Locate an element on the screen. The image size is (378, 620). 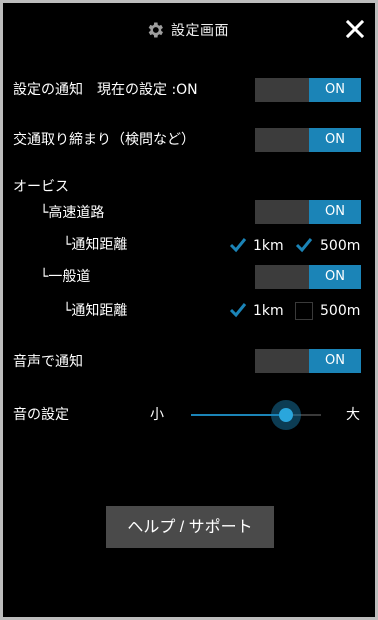
voice-notify-label: 音声で通知 is located at coordinates (48, 362).